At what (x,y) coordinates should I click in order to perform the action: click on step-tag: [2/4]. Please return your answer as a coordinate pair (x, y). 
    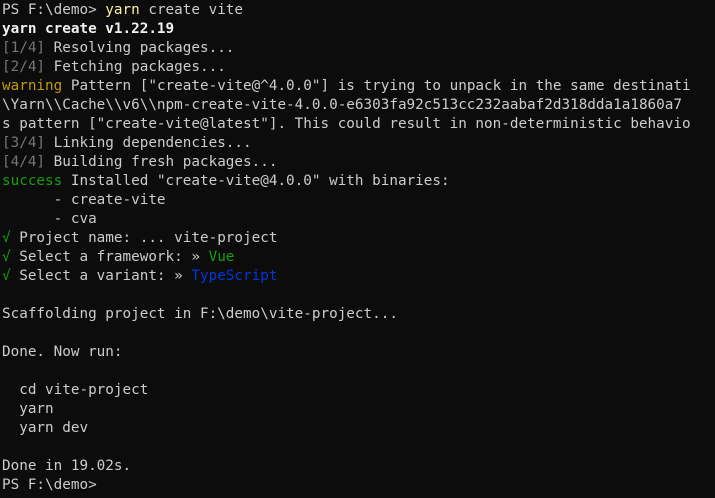
    Looking at the image, I should click on (24, 67).